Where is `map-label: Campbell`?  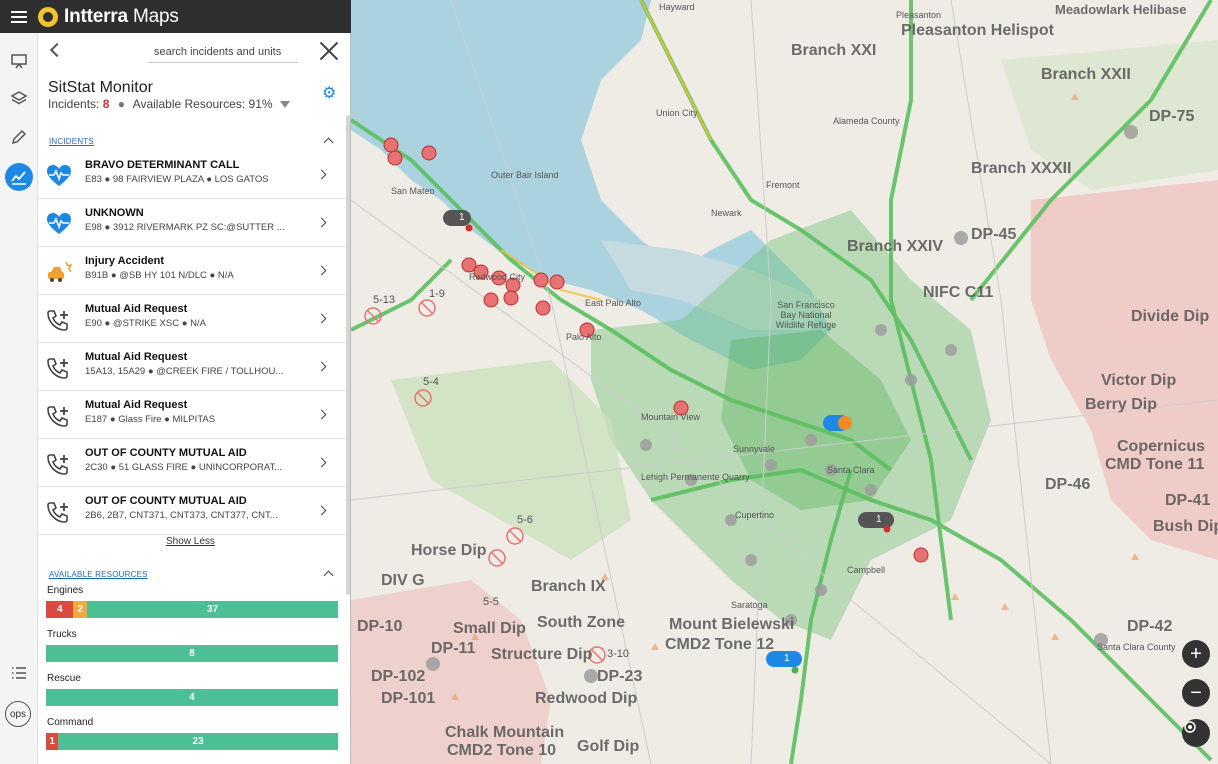
map-label: Campbell is located at coordinates (866, 570).